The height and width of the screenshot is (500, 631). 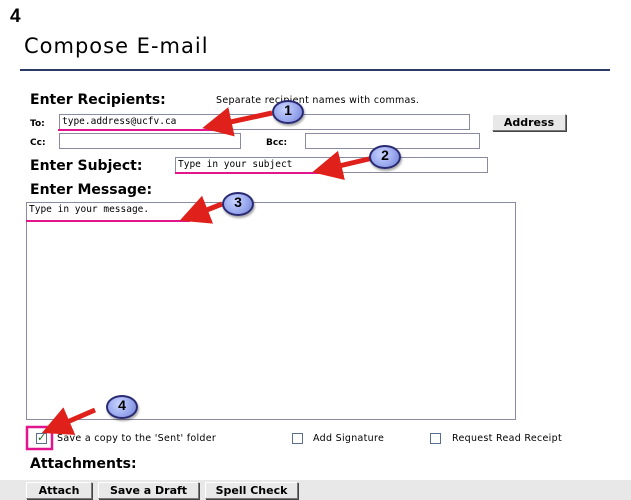 I want to click on bcc-label: Bcc:, so click(x=277, y=143).